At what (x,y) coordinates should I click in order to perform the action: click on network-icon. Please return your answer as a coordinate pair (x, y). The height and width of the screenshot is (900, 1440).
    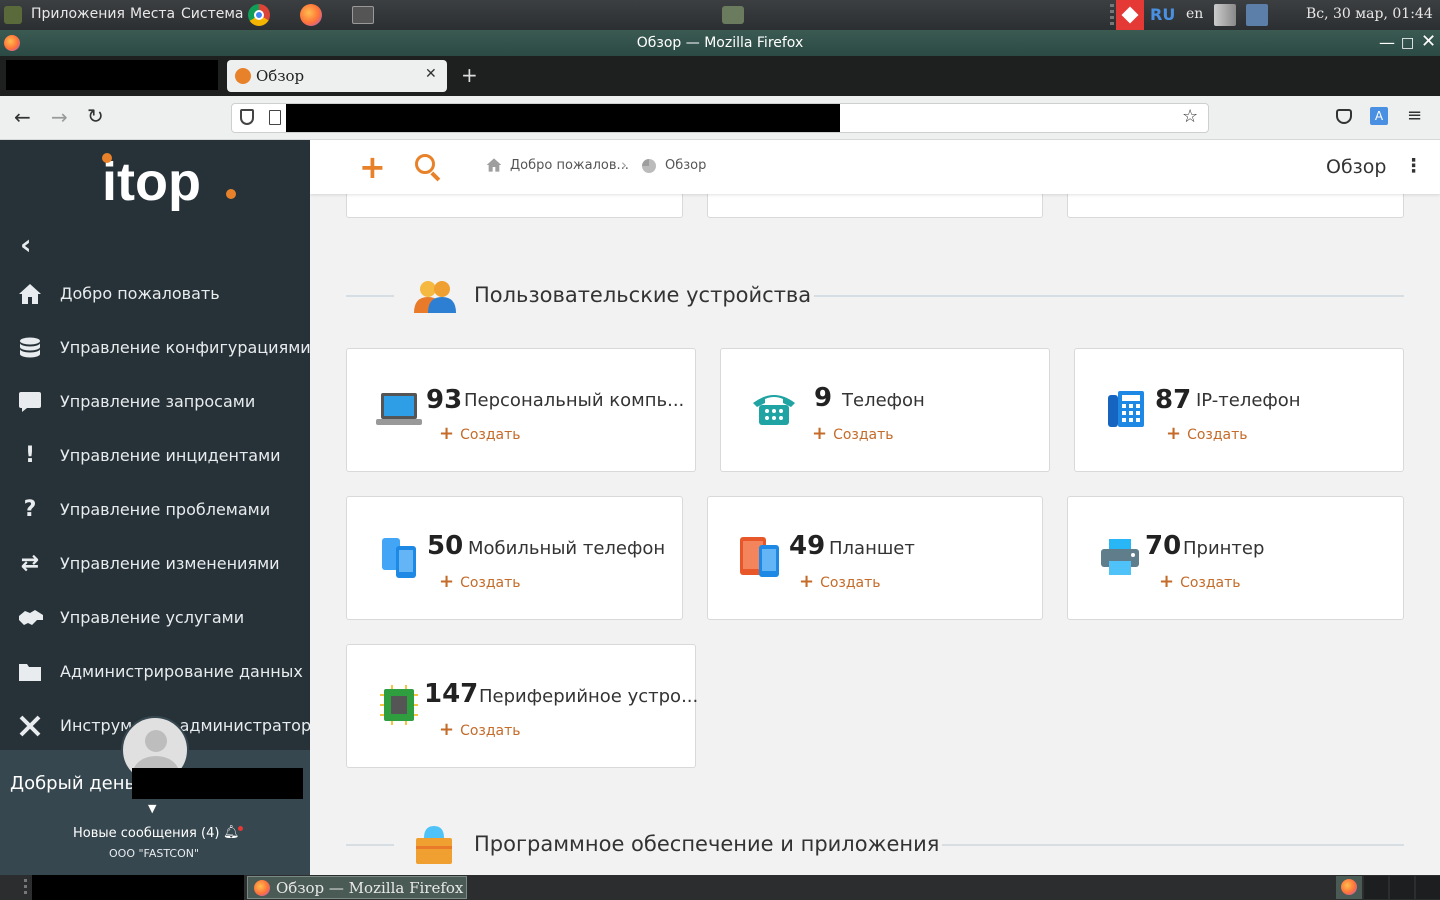
    Looking at the image, I should click on (1257, 15).